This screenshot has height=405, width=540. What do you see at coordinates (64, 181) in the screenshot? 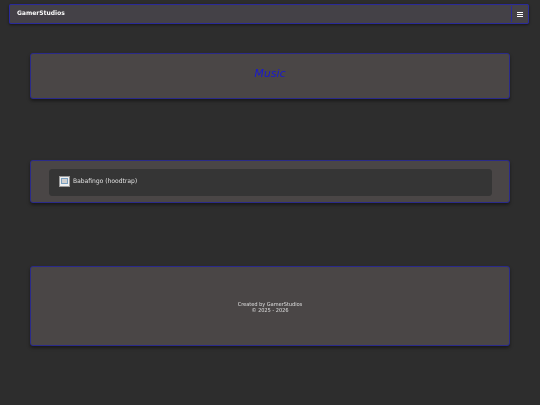
I see `broken-image-icon` at bounding box center [64, 181].